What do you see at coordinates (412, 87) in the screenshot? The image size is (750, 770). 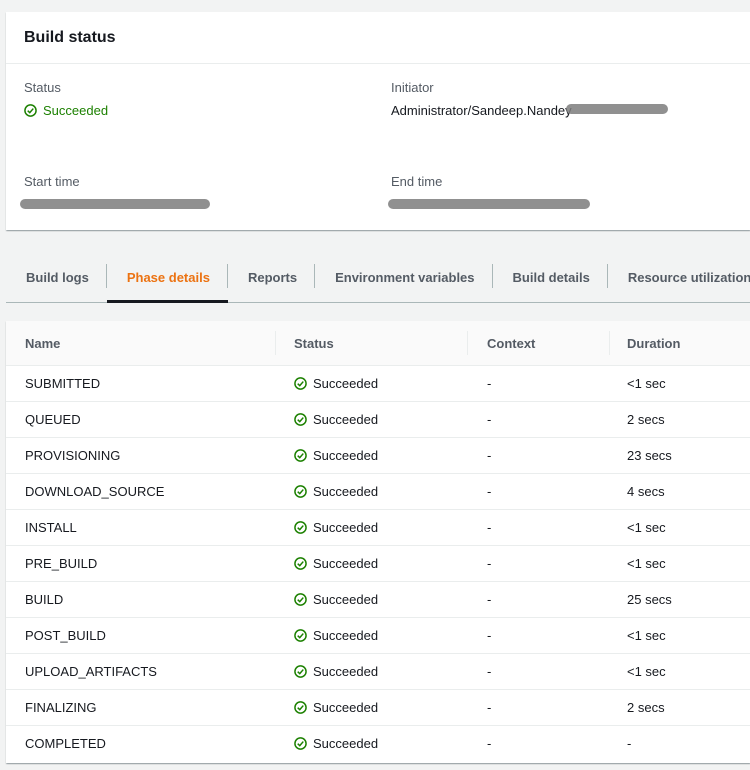 I see `initiator-label: Initiator` at bounding box center [412, 87].